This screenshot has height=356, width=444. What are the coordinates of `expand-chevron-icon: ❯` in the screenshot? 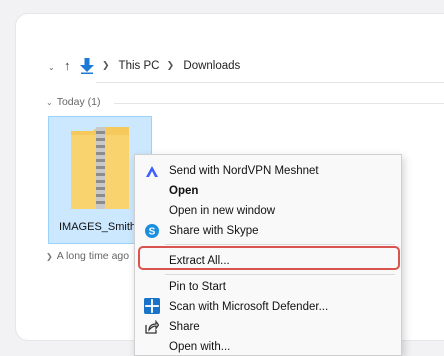 It's located at (49, 256).